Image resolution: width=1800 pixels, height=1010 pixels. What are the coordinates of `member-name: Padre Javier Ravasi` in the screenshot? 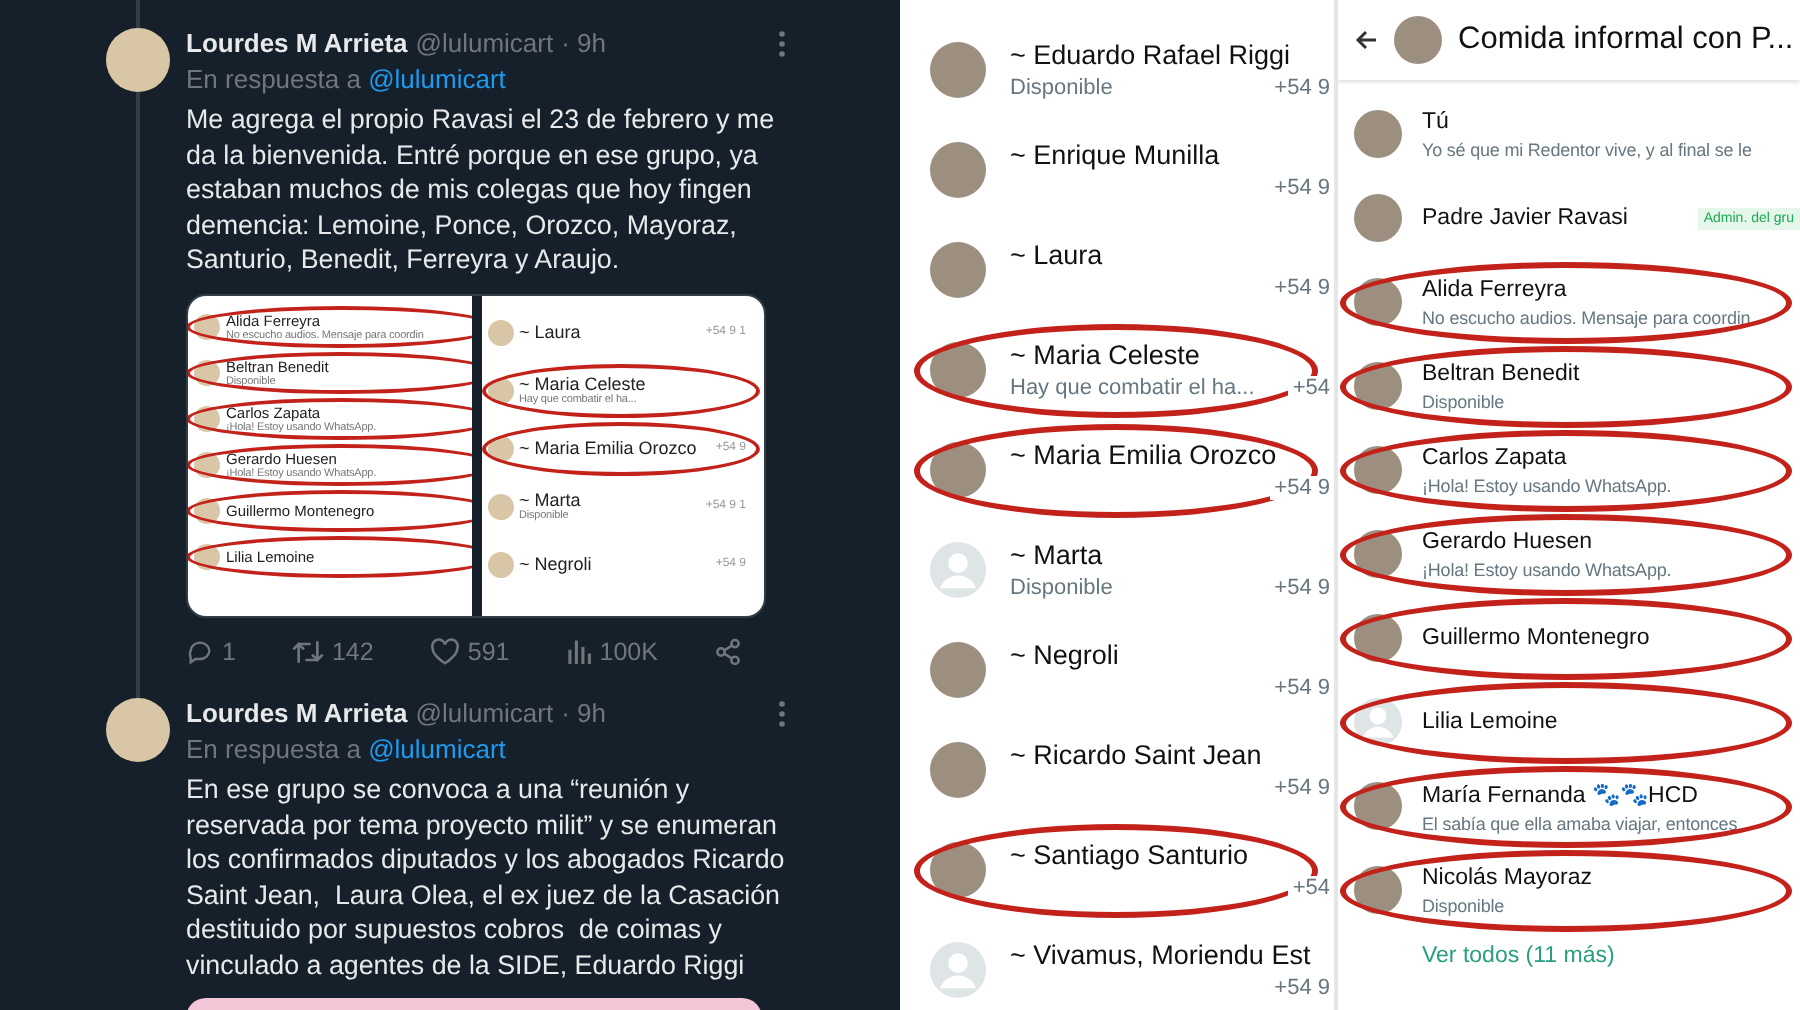 It's located at (1525, 218).